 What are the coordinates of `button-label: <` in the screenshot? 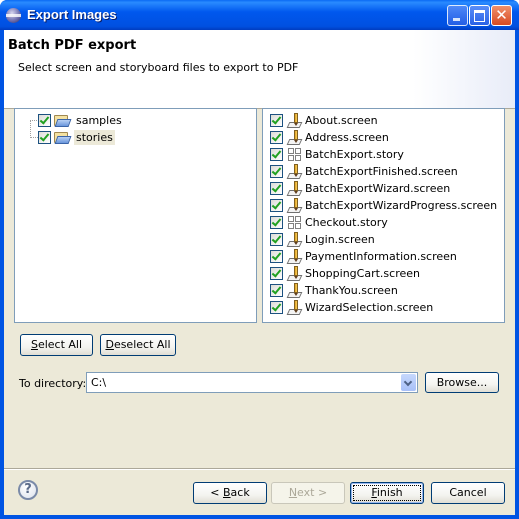 It's located at (216, 492).